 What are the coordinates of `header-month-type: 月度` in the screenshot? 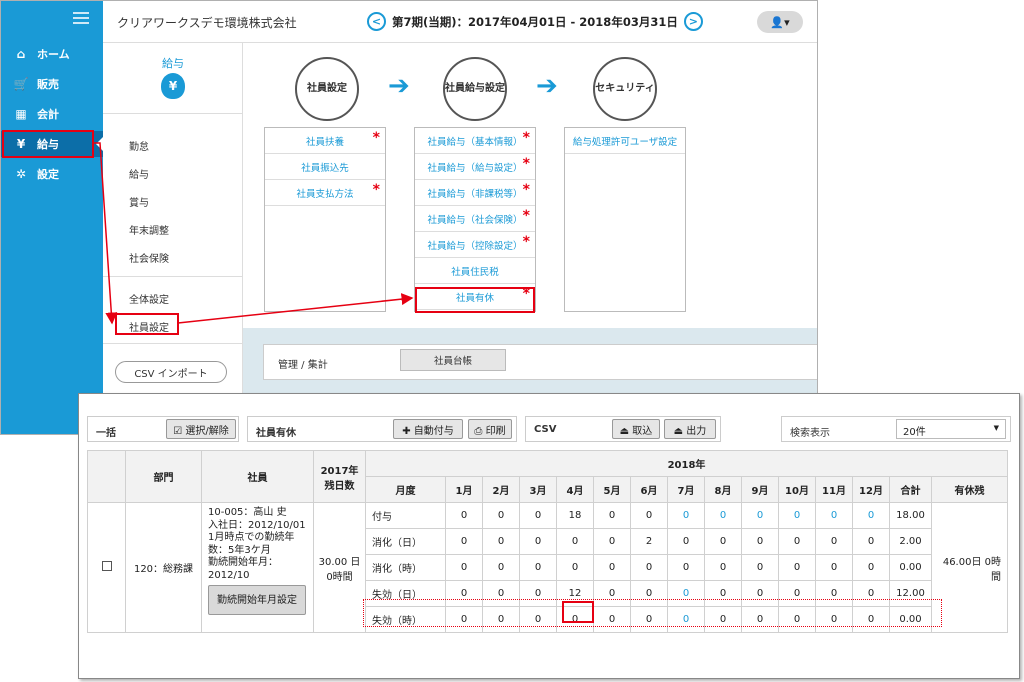 It's located at (405, 489).